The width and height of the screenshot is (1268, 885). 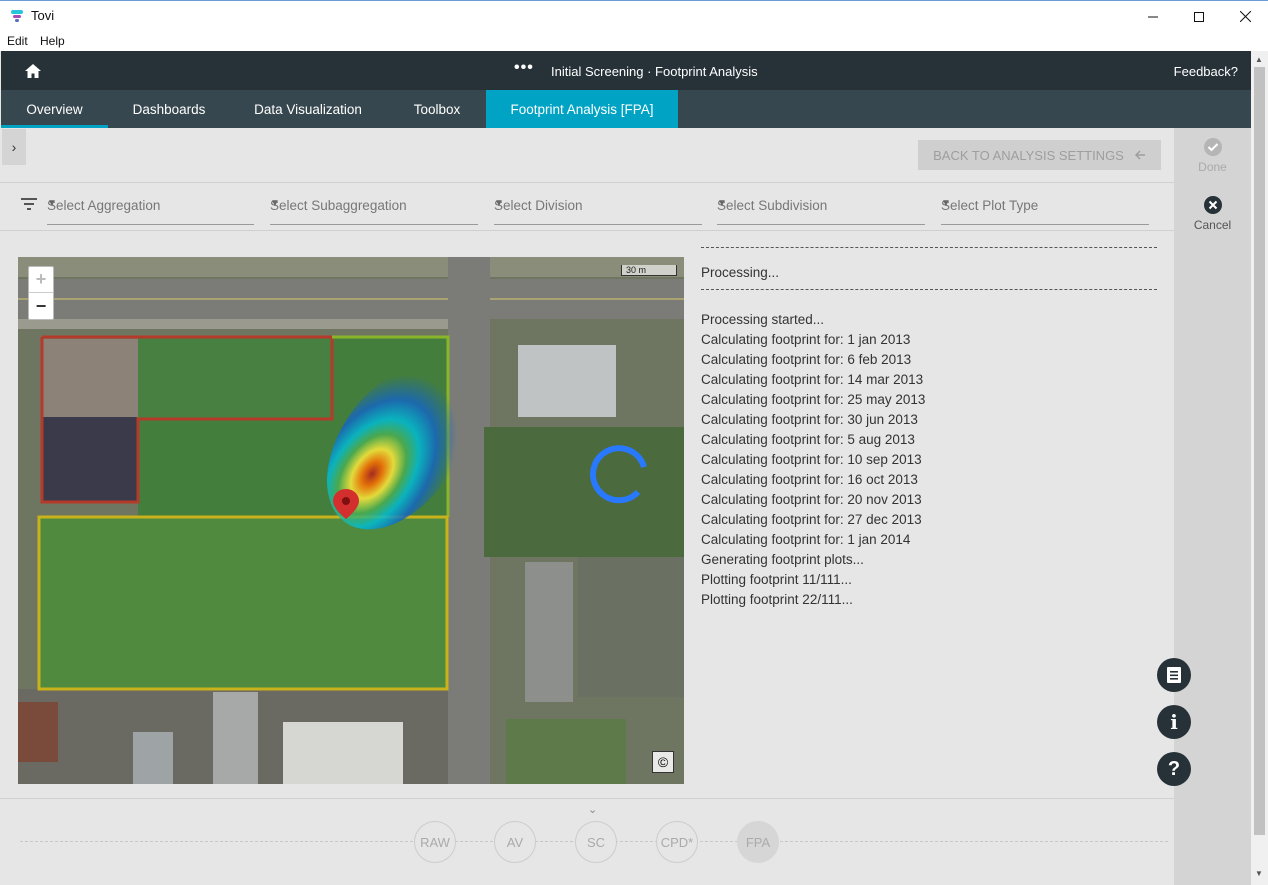 I want to click on zoom-in-button: +, so click(x=41, y=280).